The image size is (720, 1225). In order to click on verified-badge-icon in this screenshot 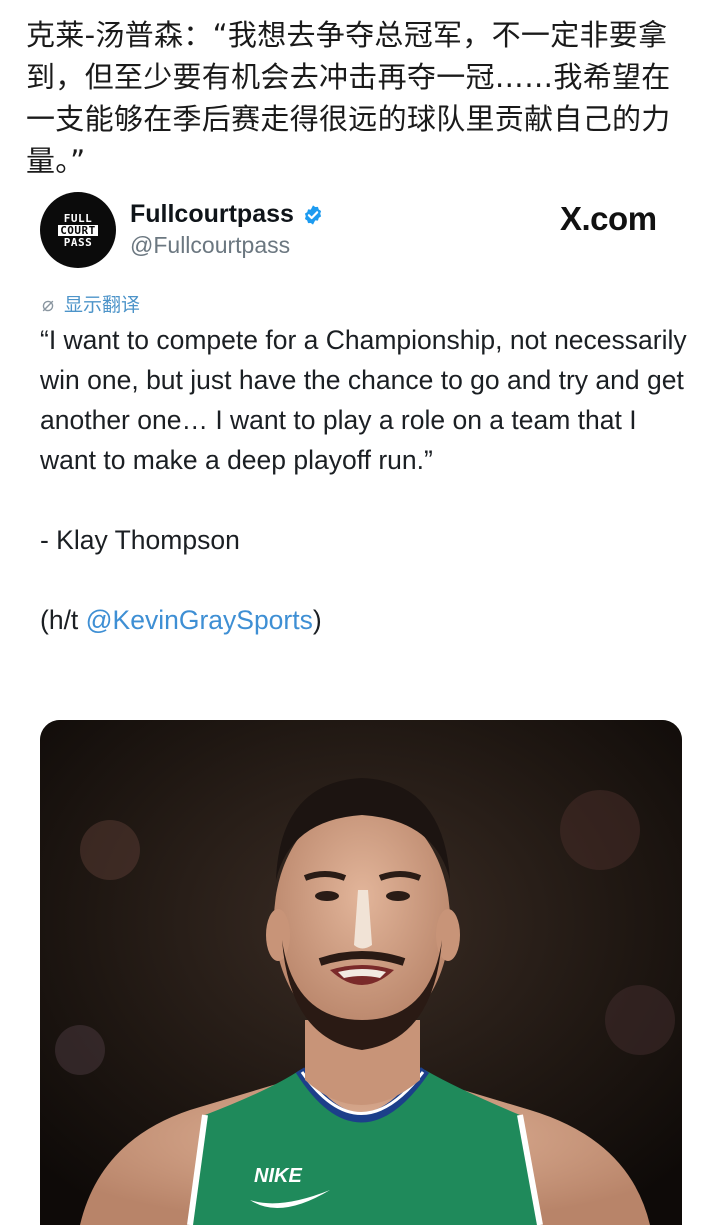, I will do `click(313, 215)`.